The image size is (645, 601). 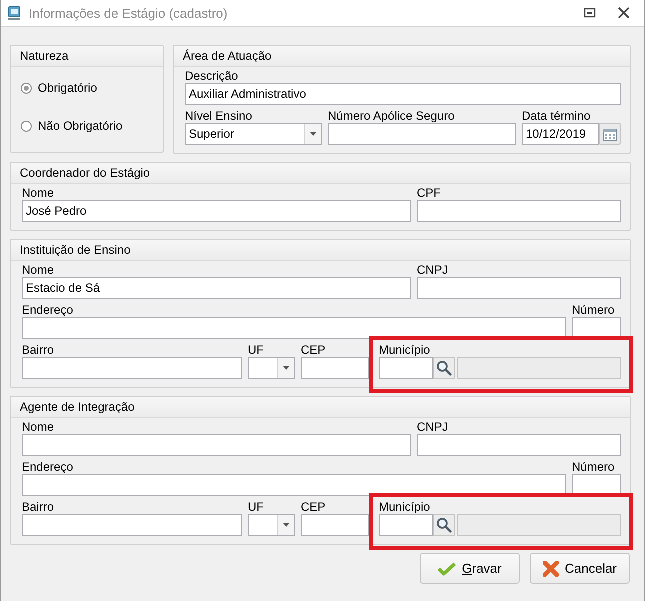 What do you see at coordinates (580, 568) in the screenshot?
I see `cancel-button: Cancelar` at bounding box center [580, 568].